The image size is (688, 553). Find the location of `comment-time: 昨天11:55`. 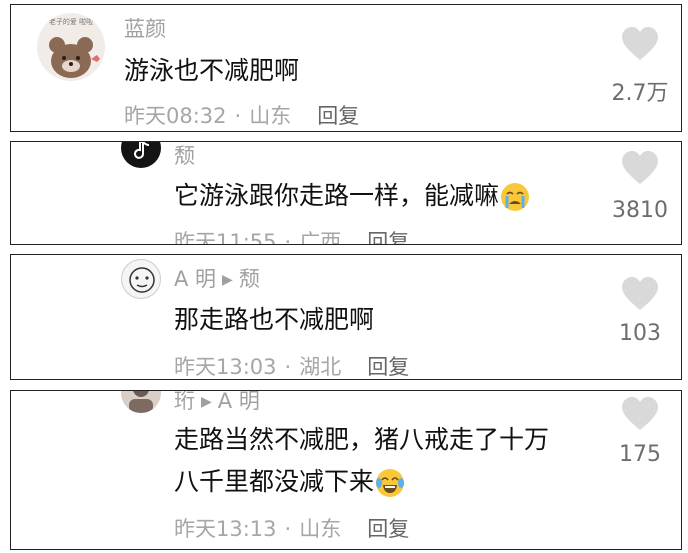

comment-time: 昨天11:55 is located at coordinates (225, 237).